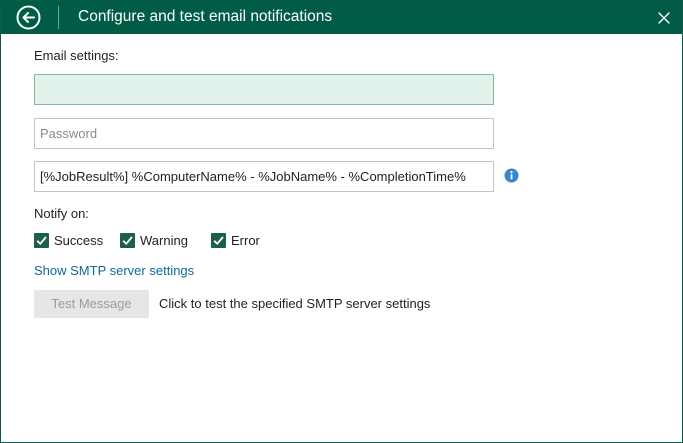 This screenshot has height=443, width=683. I want to click on info-icon, so click(511, 175).